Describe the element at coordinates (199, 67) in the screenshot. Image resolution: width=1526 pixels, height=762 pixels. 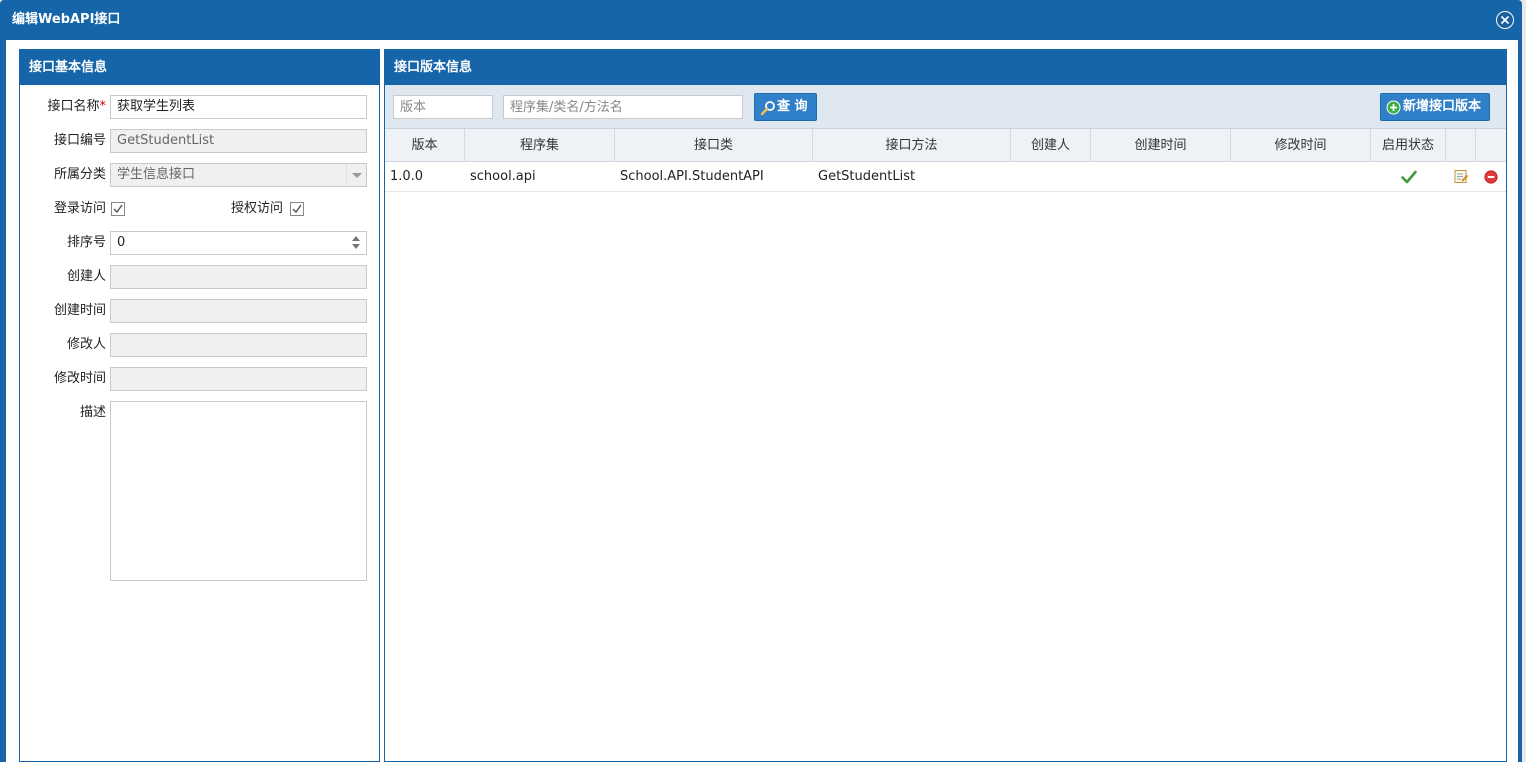
I see `basic-info-header: 接口基本信息` at that location.